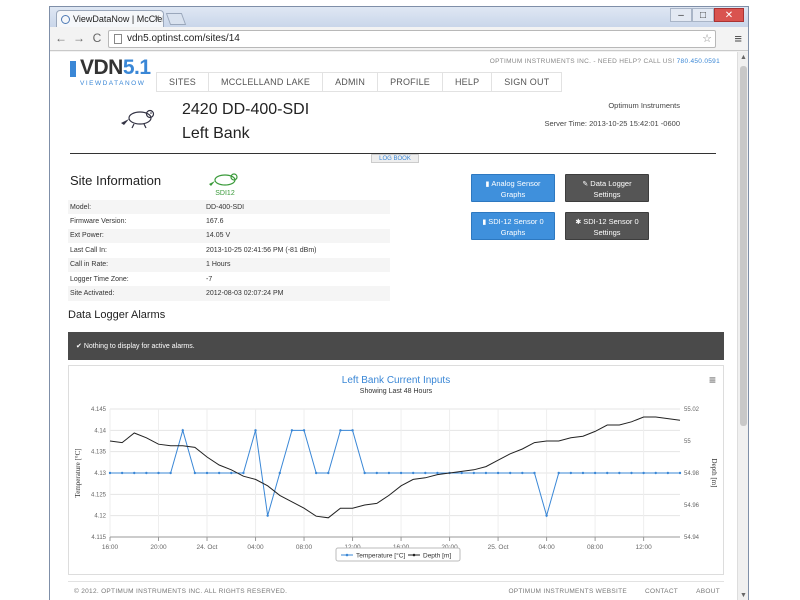 The width and height of the screenshot is (800, 600). I want to click on logo-bar, so click(73, 69).